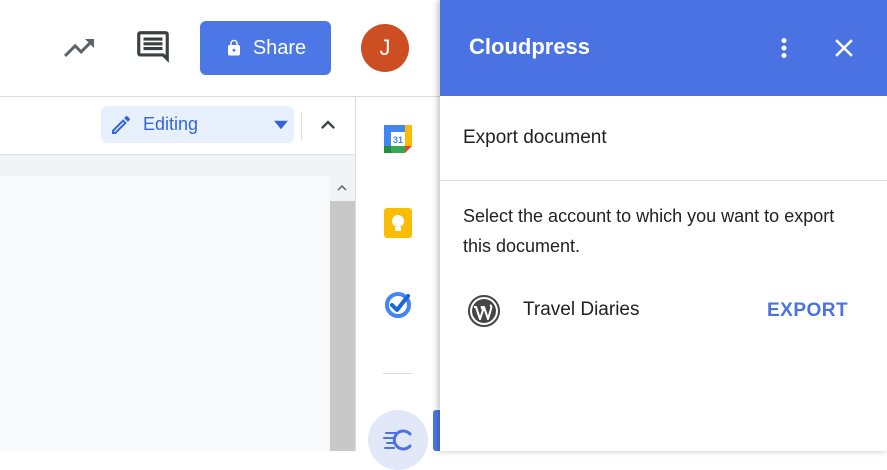  I want to click on export-button: EXPORT, so click(807, 311).